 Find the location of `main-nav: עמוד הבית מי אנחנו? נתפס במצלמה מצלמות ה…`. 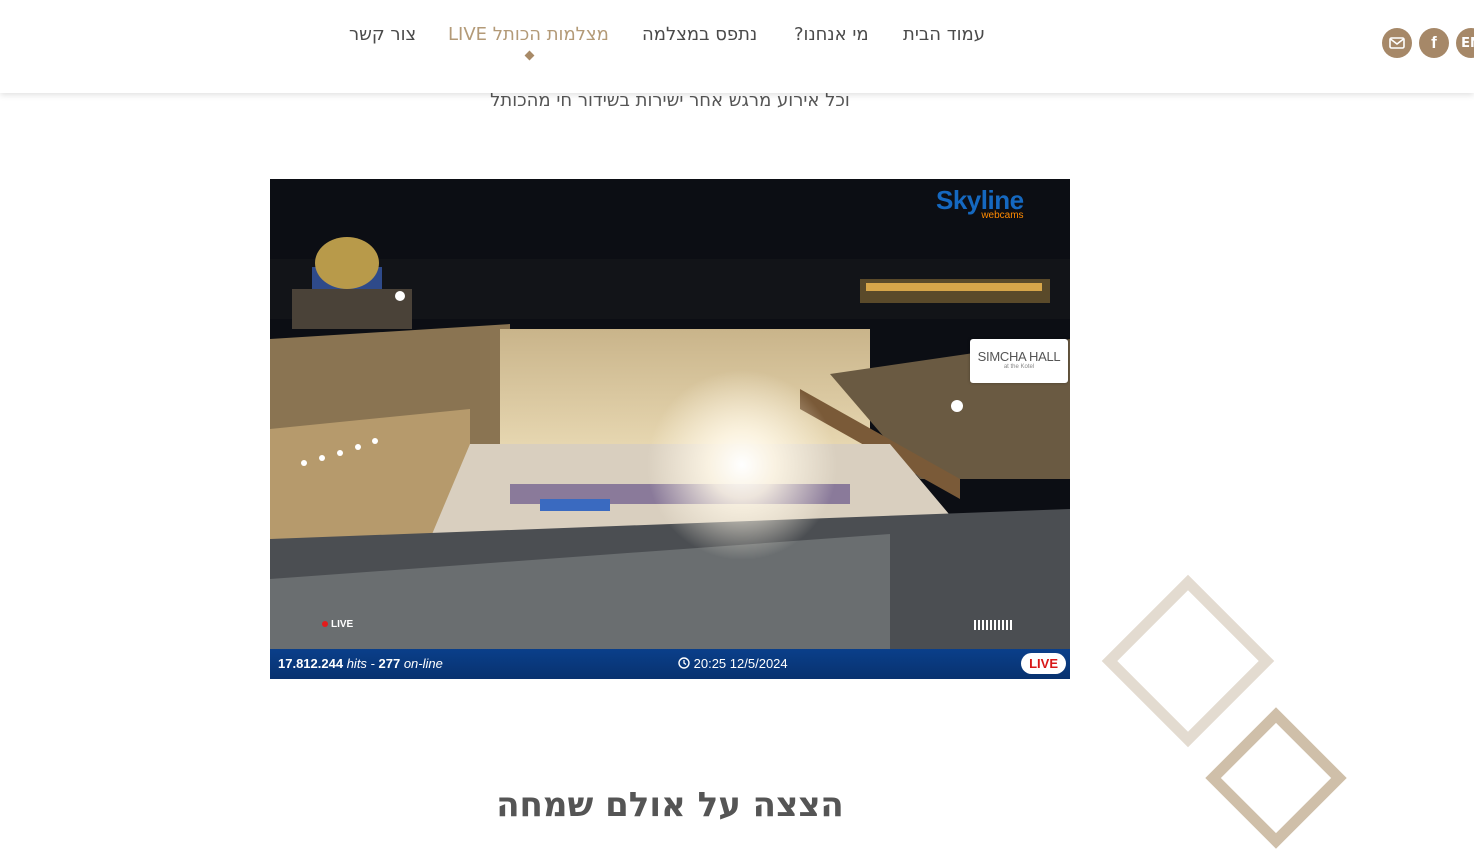

main-nav: עמוד הבית מי אנחנו? נתפס במצלמה מצלמות ה… is located at coordinates (737, 39).